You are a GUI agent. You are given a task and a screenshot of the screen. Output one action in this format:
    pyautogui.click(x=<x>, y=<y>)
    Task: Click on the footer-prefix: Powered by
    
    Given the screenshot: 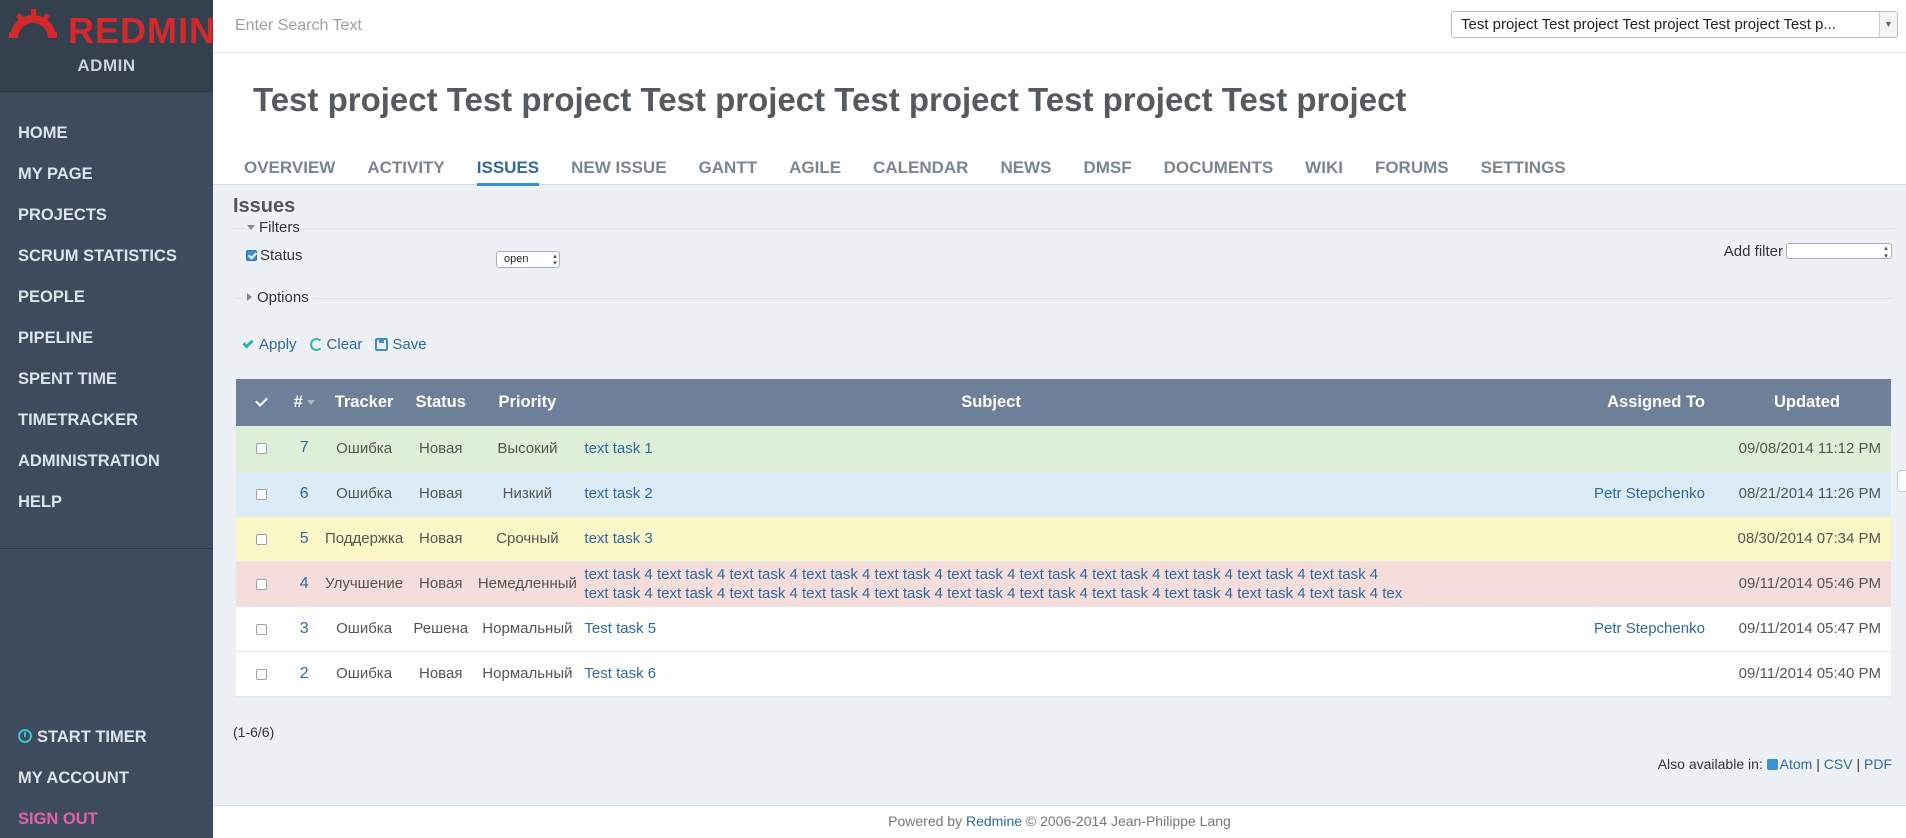 What is the action you would take?
    pyautogui.click(x=925, y=821)
    